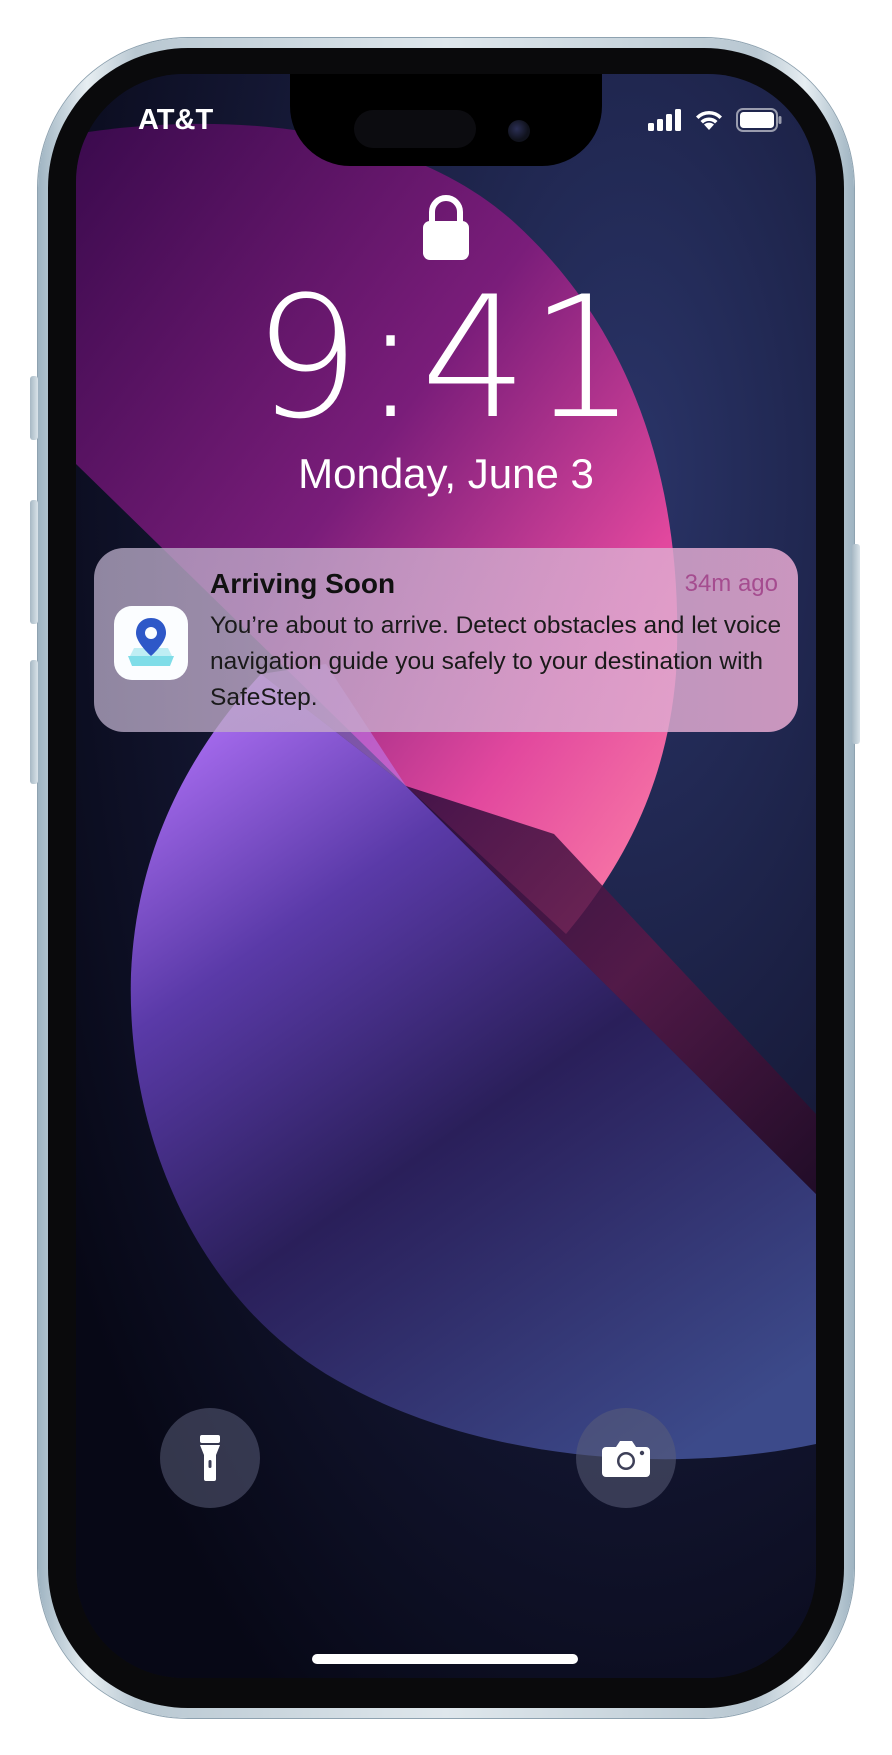 Image resolution: width=892 pixels, height=1755 pixels. I want to click on safestep-app-icon, so click(151, 643).